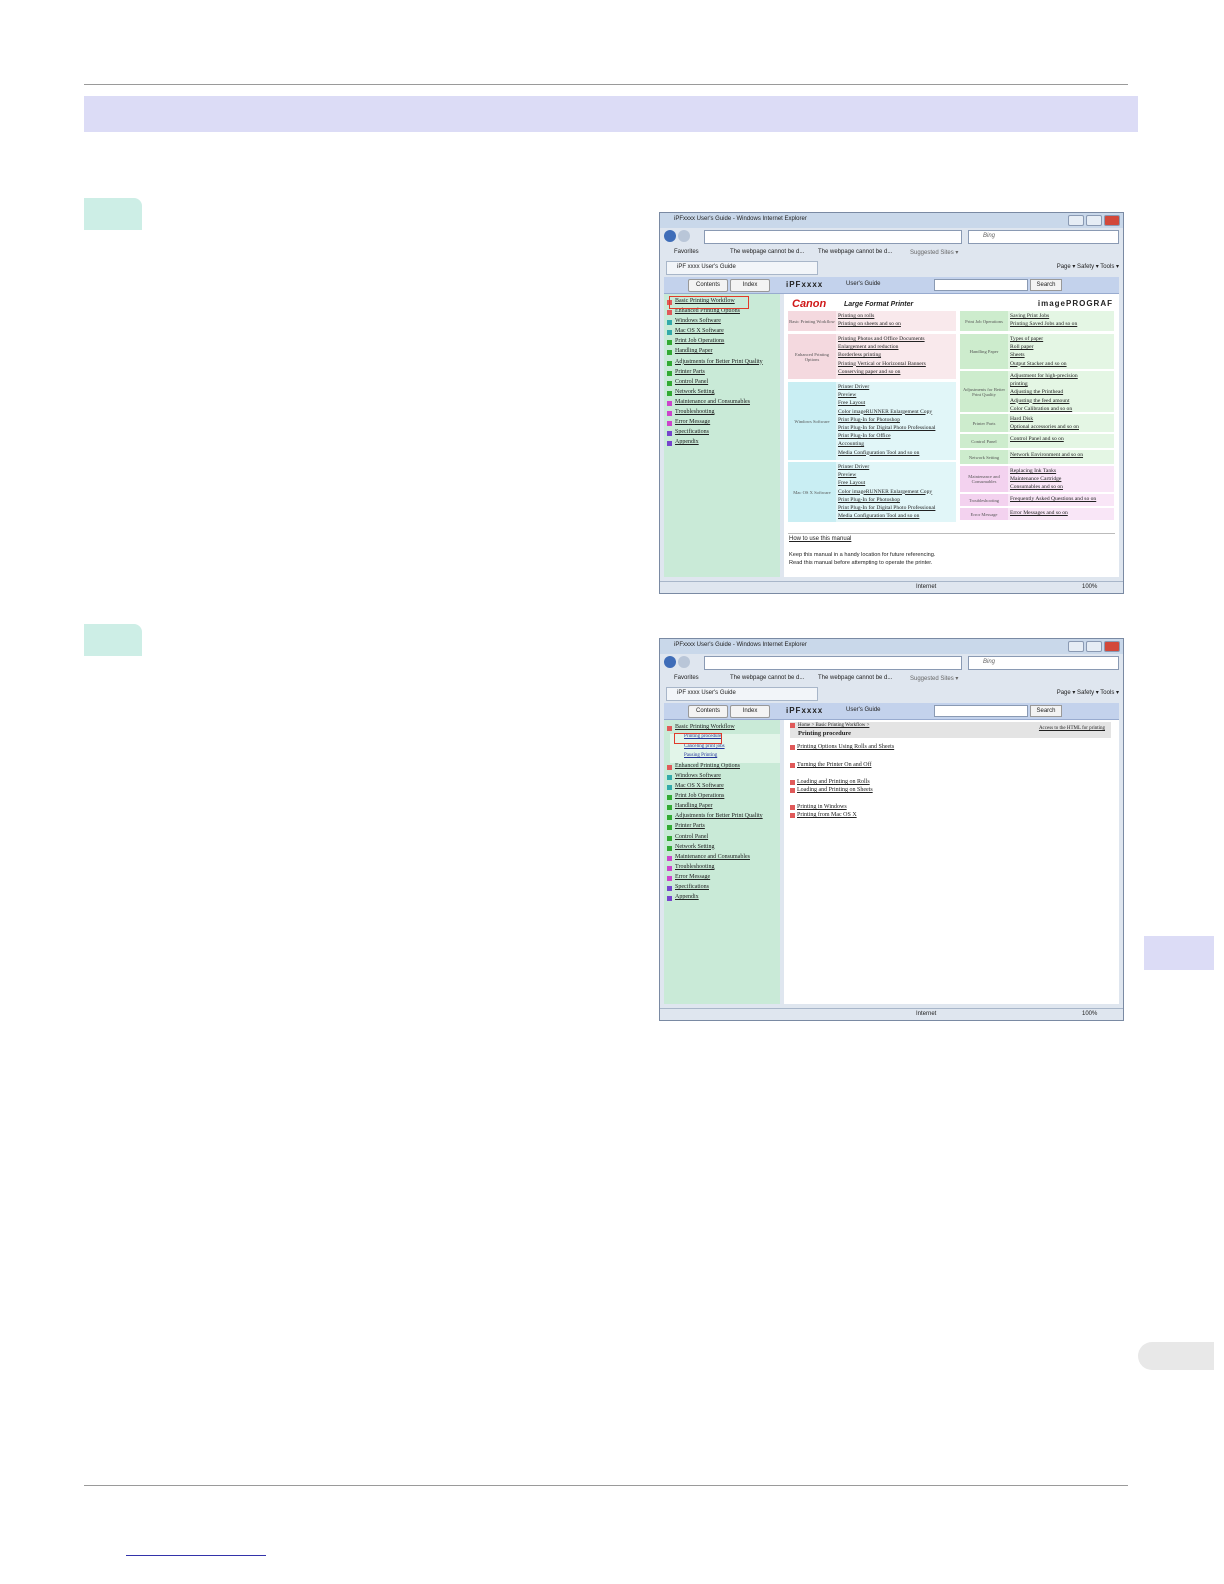 This screenshot has width=1224, height=1584. Describe the element at coordinates (831, 790) in the screenshot. I see `link-4: Loading and Printing on Sheets` at that location.